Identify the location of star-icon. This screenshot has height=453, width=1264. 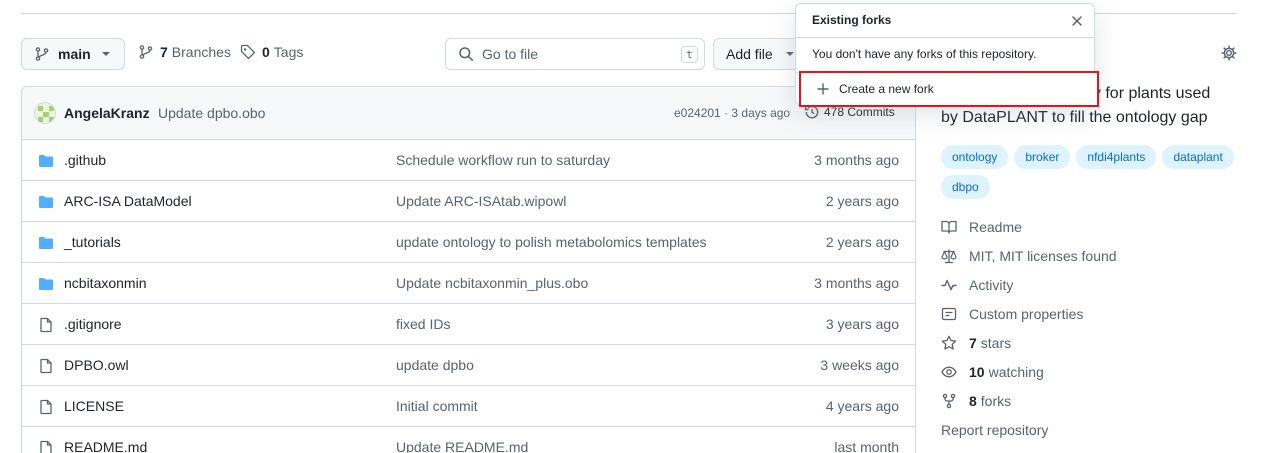
(949, 343).